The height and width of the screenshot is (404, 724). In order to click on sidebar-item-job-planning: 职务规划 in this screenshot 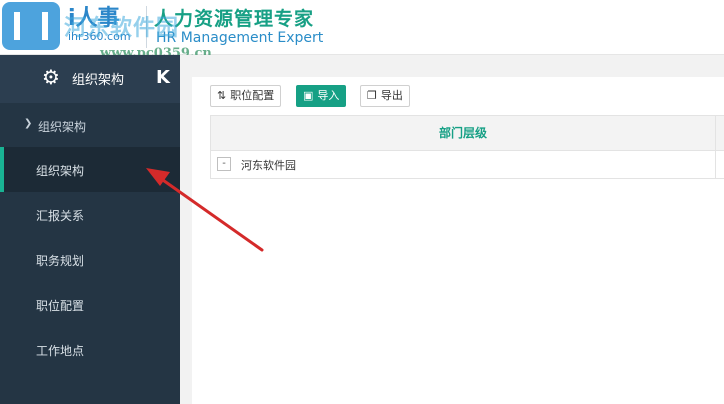, I will do `click(90, 259)`.